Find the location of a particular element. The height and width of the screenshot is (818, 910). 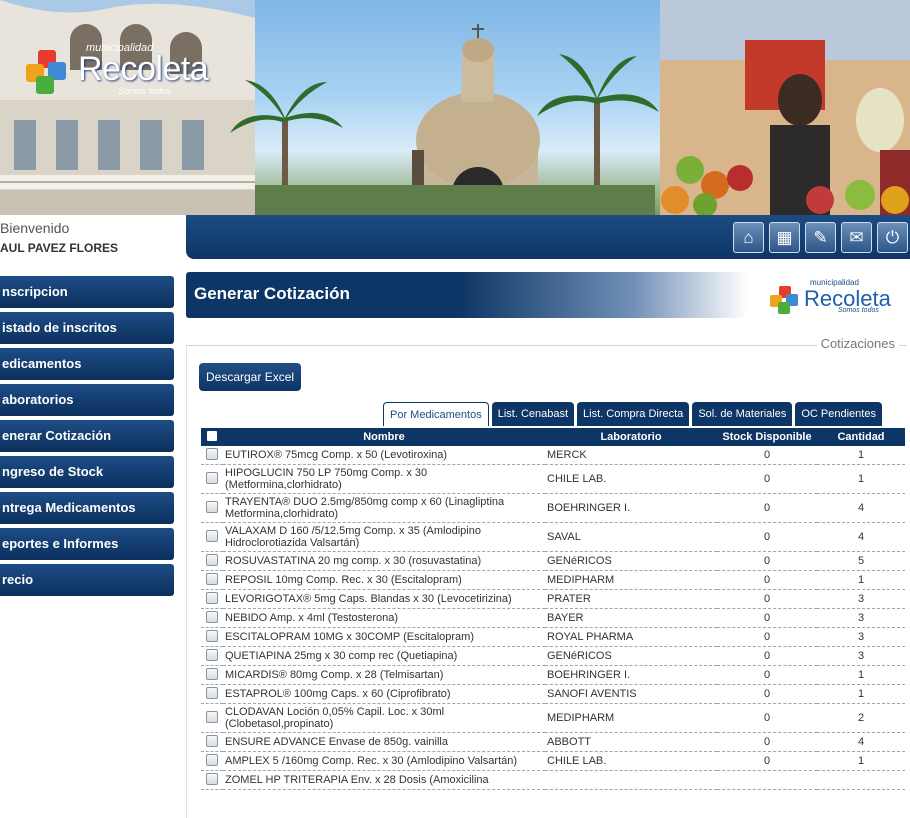

section-legend: Cotizaciones is located at coordinates (857, 343).